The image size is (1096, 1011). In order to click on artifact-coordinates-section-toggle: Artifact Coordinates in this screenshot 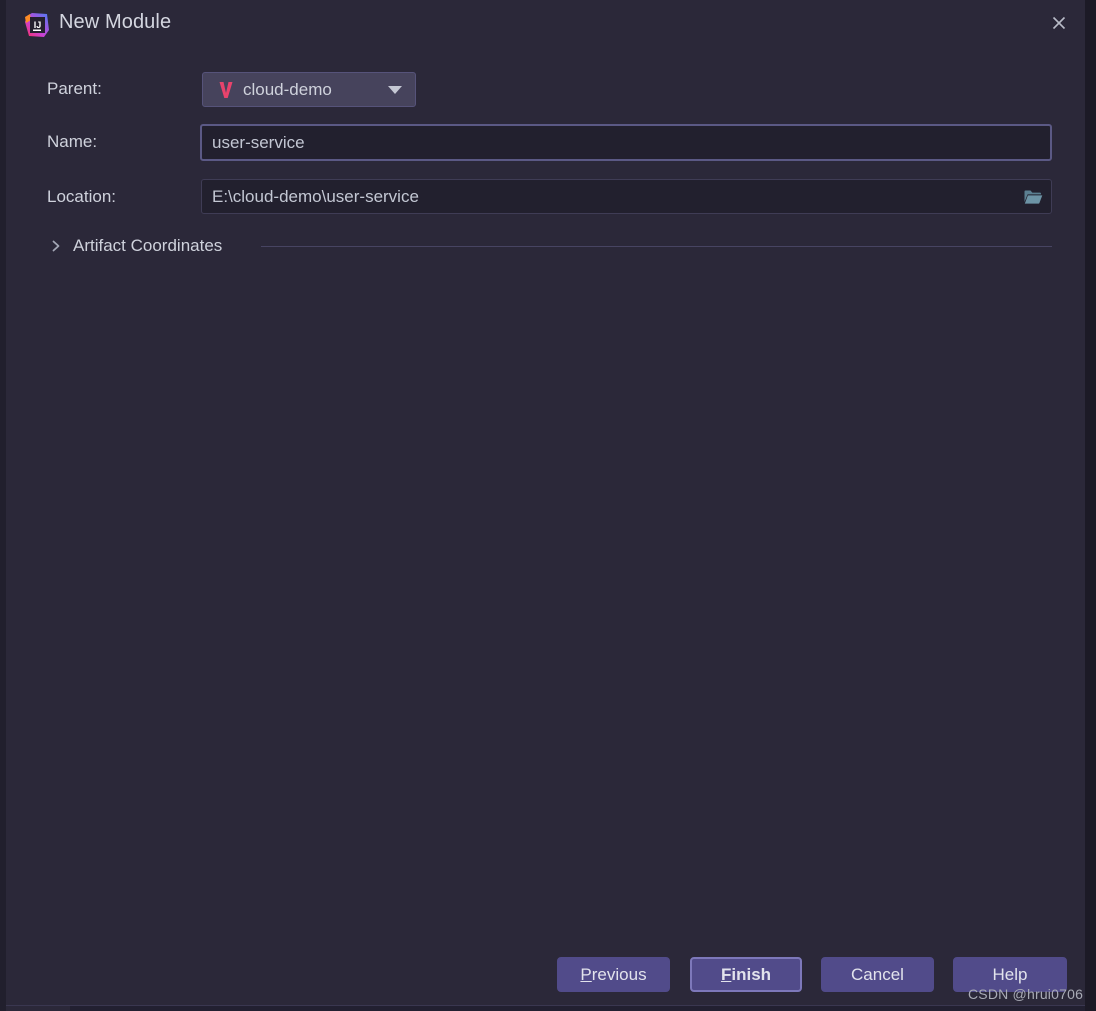, I will do `click(134, 246)`.